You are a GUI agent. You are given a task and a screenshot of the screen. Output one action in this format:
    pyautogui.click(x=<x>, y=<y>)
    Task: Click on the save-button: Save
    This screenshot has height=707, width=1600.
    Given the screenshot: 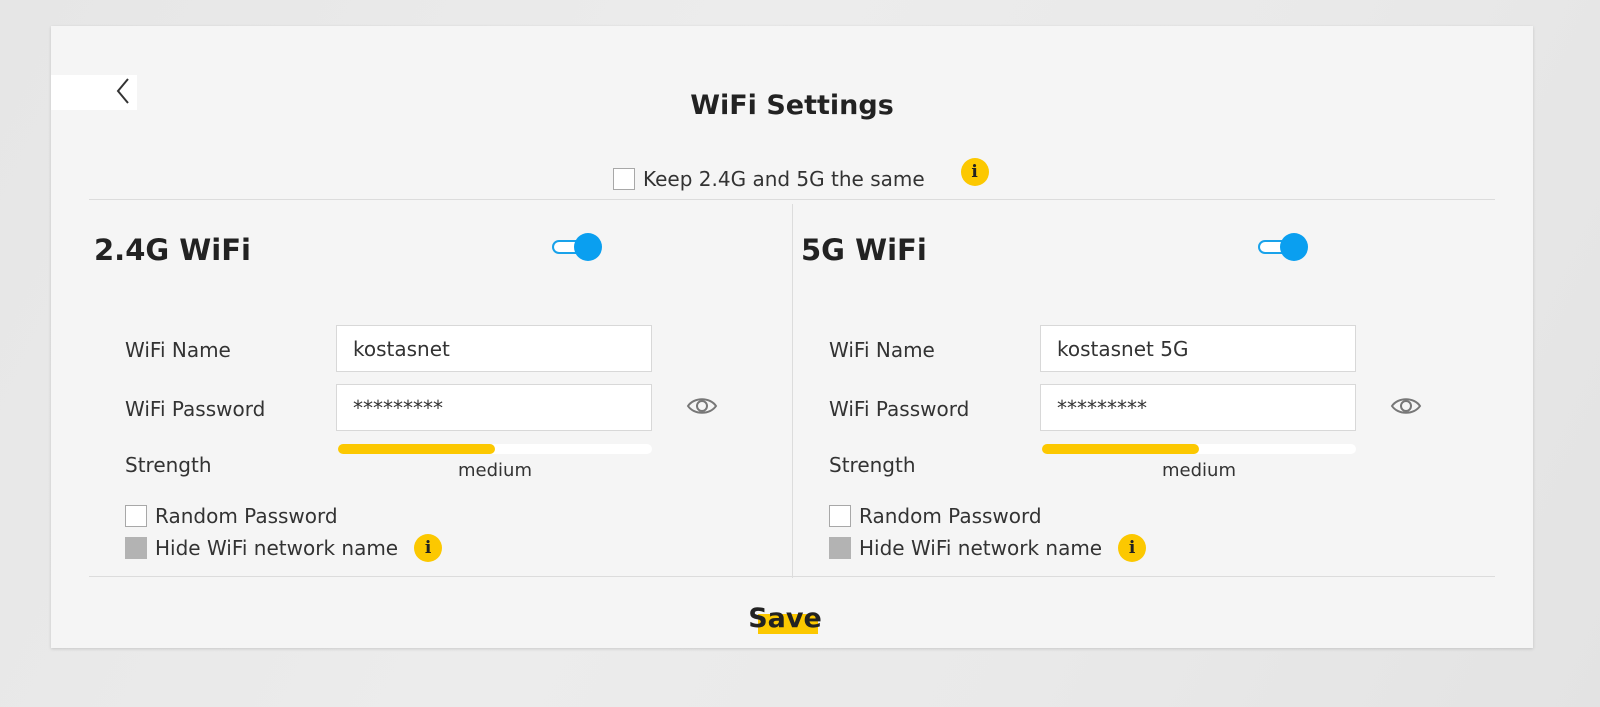 What is the action you would take?
    pyautogui.click(x=785, y=618)
    